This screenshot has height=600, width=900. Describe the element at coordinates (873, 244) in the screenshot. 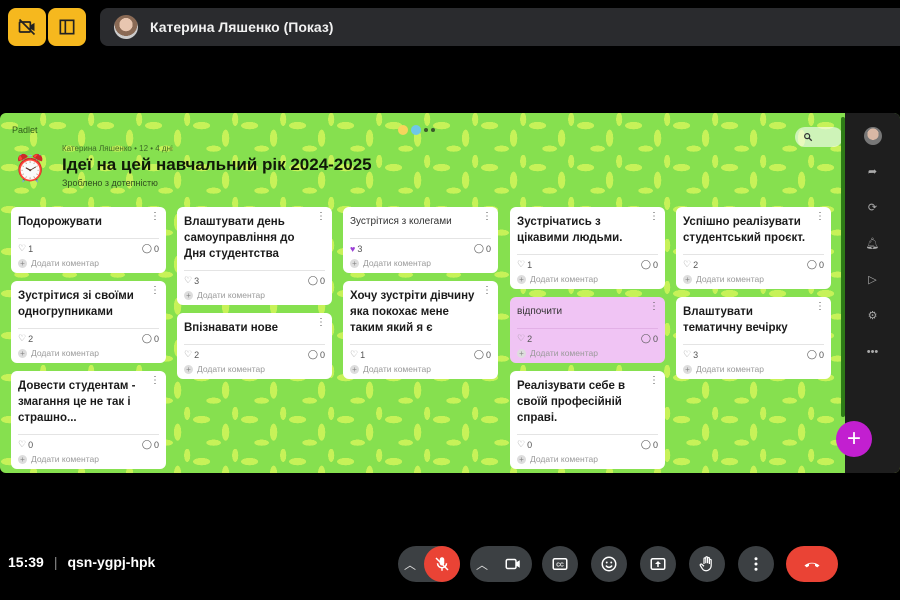

I see `bell-icon: 🔔︎` at that location.